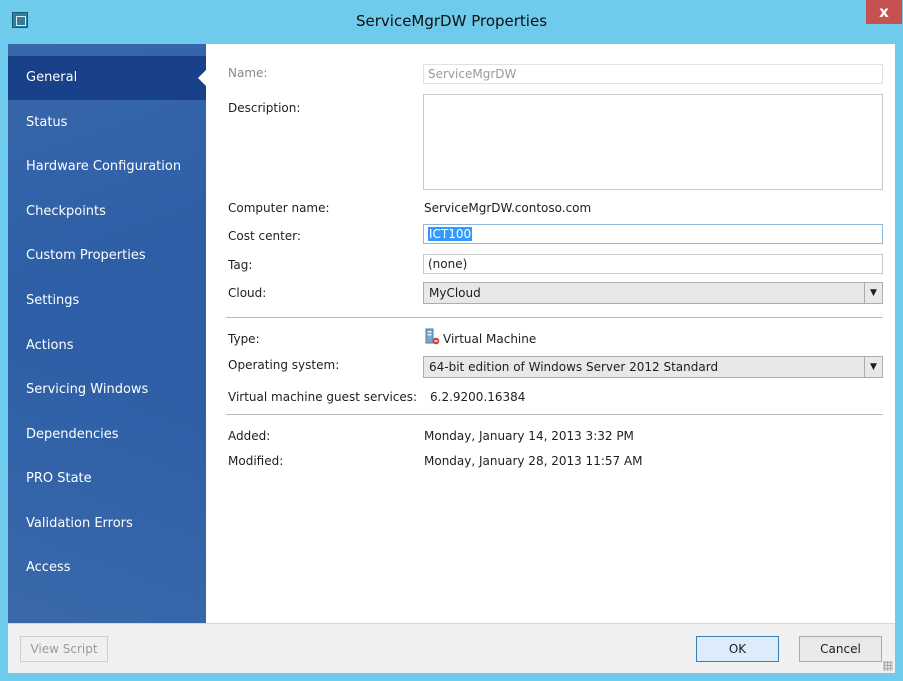 Image resolution: width=903 pixels, height=681 pixels. Describe the element at coordinates (884, 12) in the screenshot. I see `close-button: x` at that location.